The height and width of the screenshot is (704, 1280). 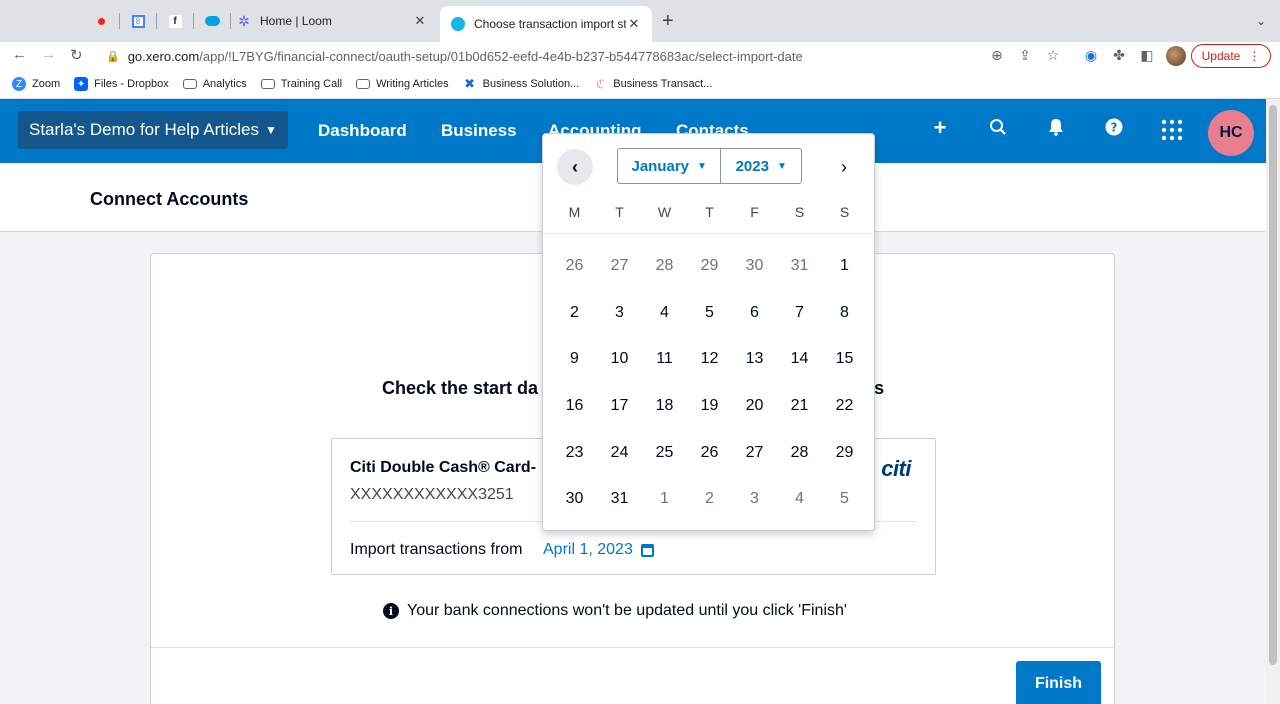 I want to click on calendar-day: 11, so click(x=664, y=359).